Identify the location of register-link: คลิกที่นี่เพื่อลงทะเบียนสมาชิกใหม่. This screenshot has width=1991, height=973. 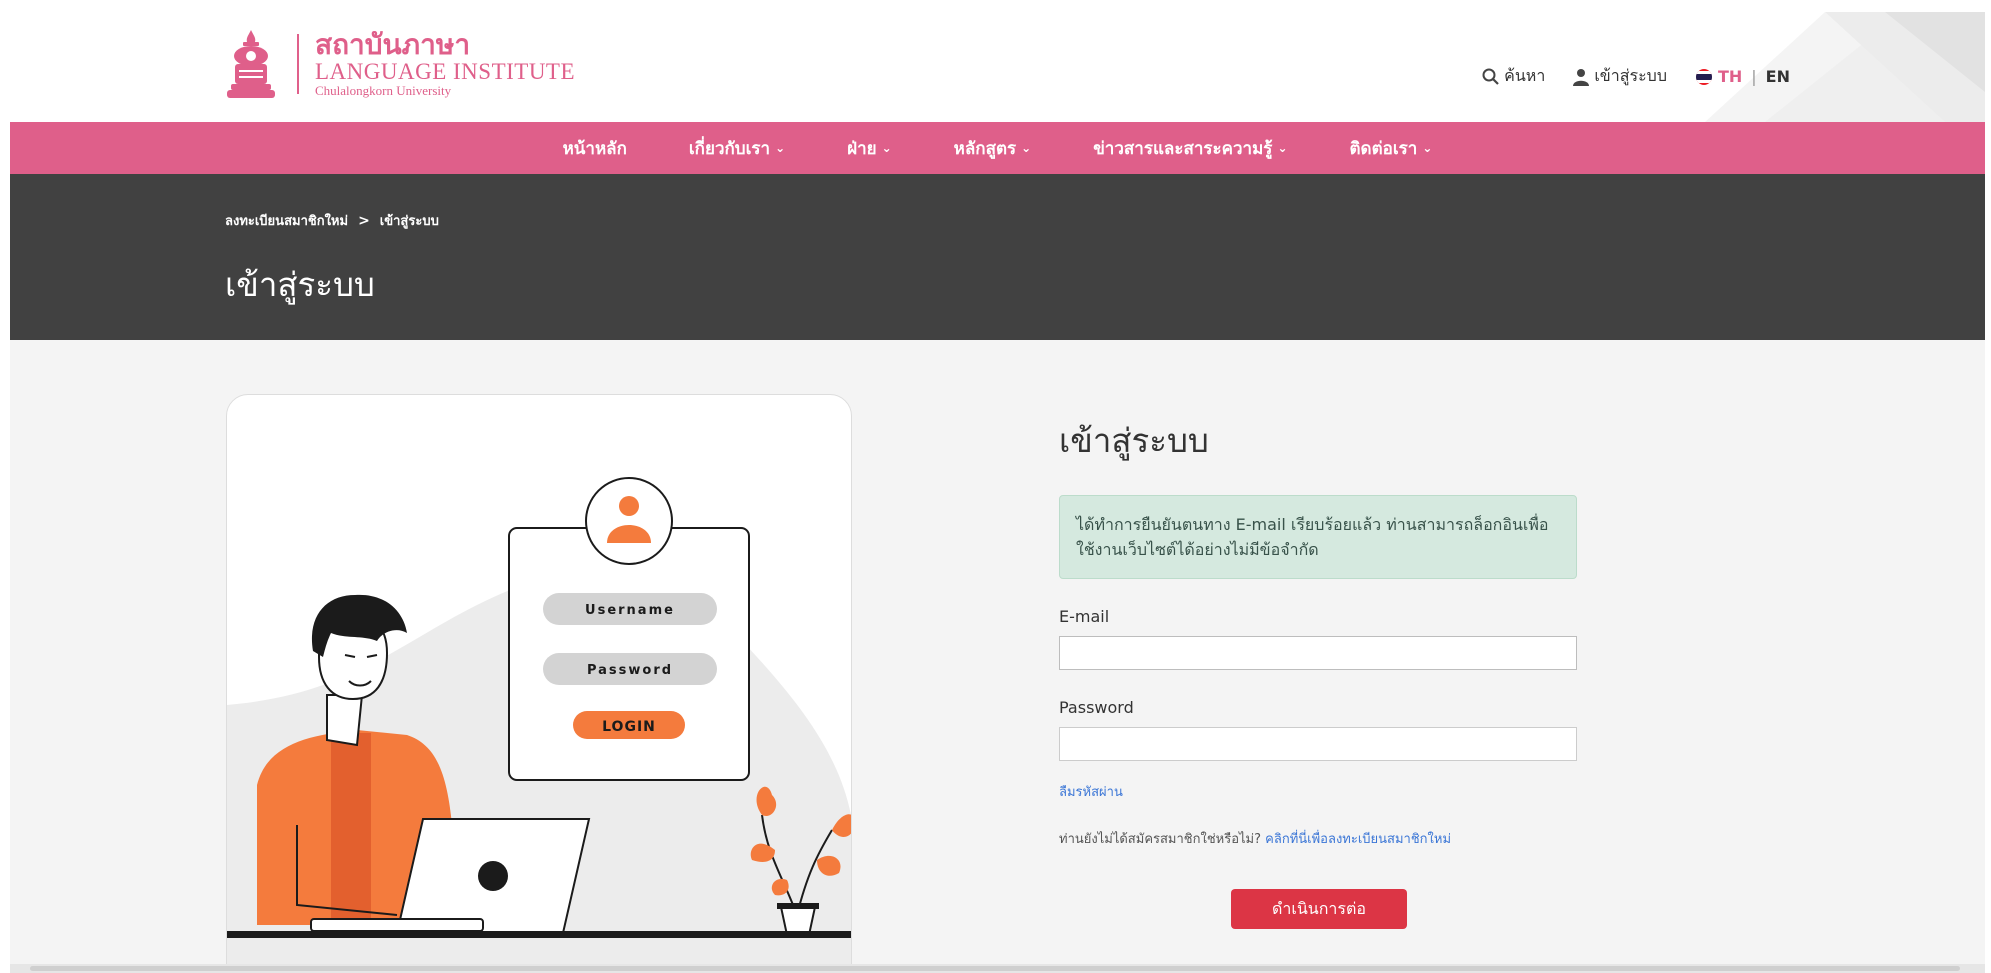
(1358, 839).